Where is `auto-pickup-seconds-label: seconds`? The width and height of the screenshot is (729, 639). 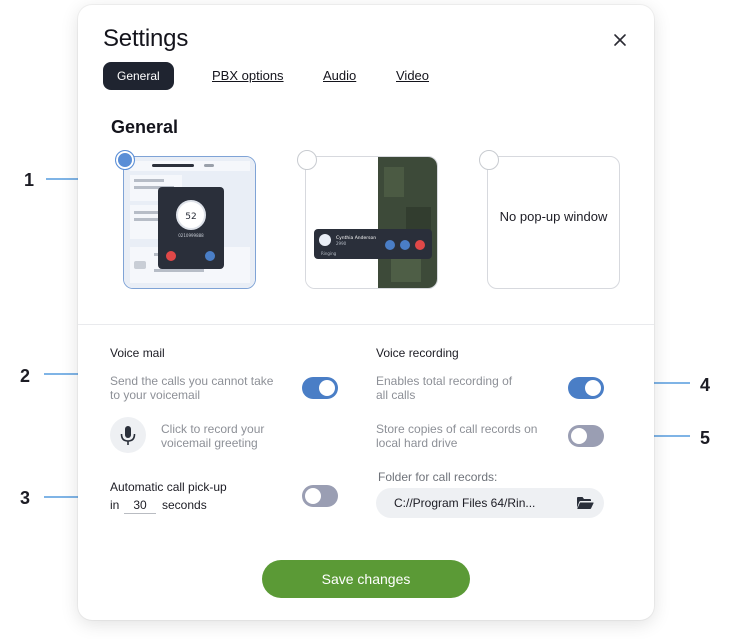 auto-pickup-seconds-label: seconds is located at coordinates (184, 505).